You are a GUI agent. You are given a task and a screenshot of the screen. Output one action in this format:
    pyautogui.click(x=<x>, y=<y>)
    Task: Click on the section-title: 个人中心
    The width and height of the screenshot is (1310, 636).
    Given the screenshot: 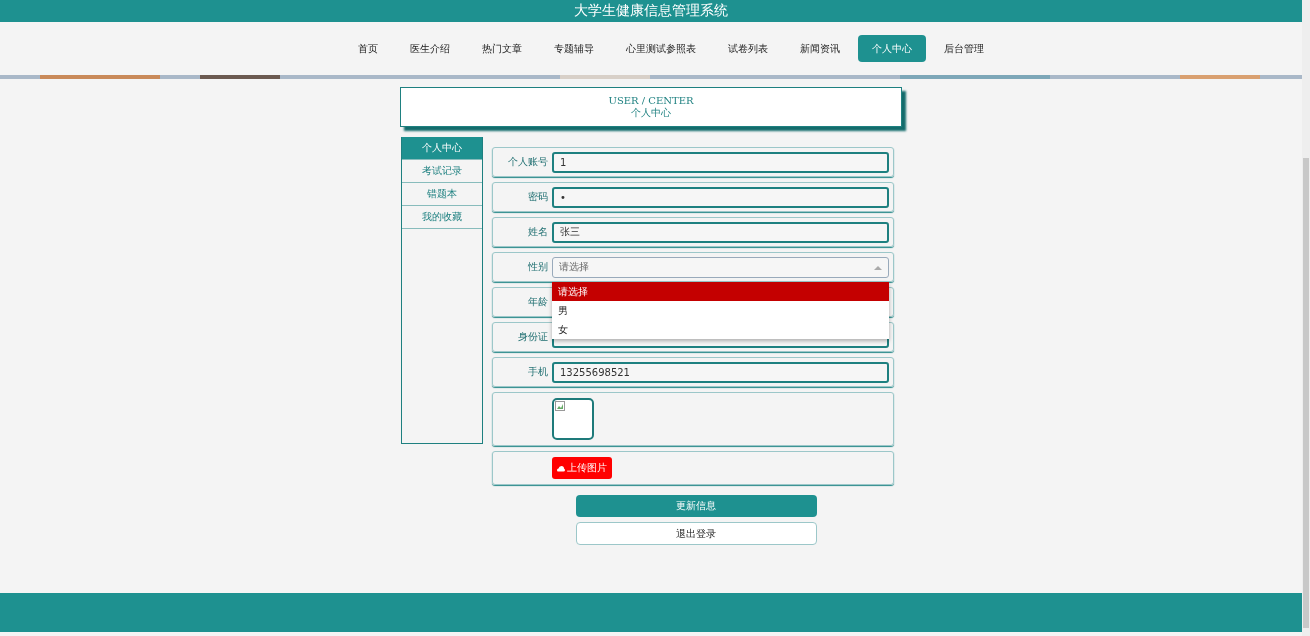 What is the action you would take?
    pyautogui.click(x=651, y=112)
    